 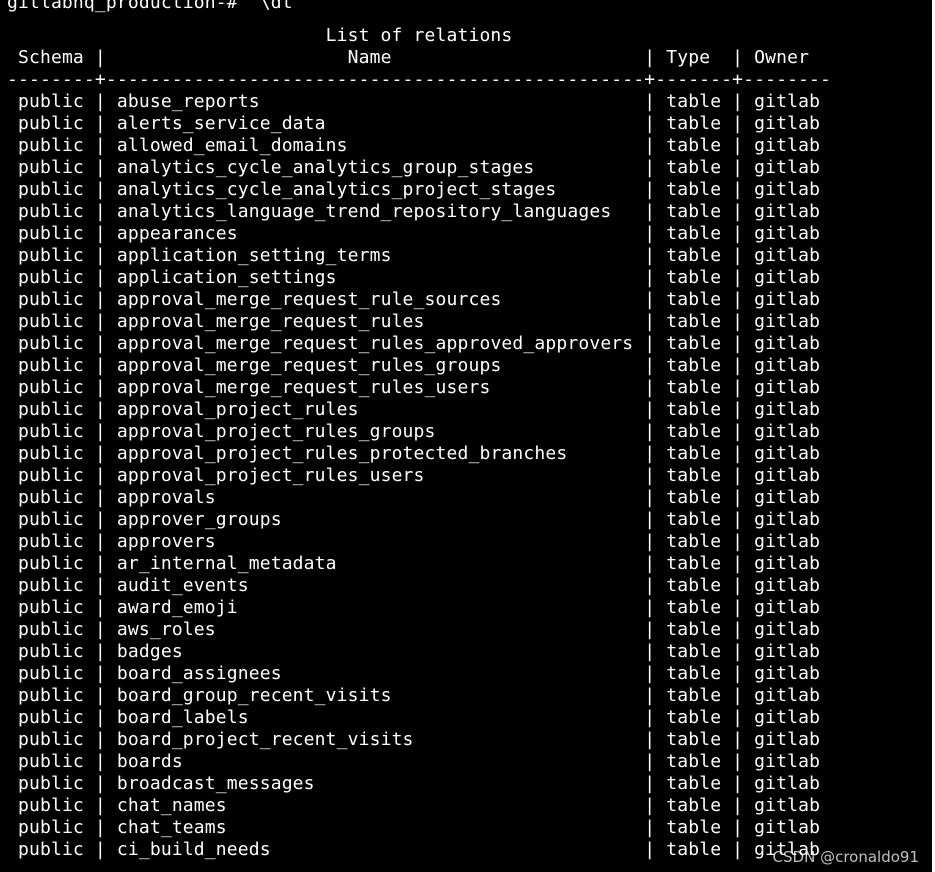 I want to click on cell-name: alerts_service_data, so click(x=375, y=123).